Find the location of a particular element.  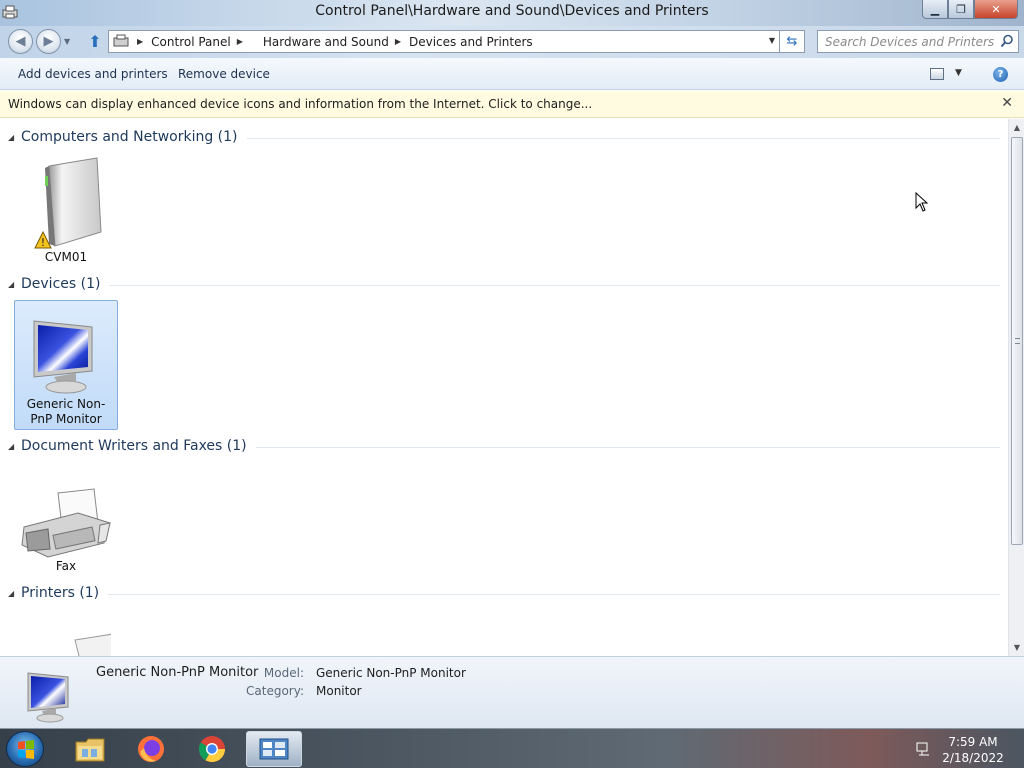

address-history-dropdown-icon: ▼ is located at coordinates (772, 40).